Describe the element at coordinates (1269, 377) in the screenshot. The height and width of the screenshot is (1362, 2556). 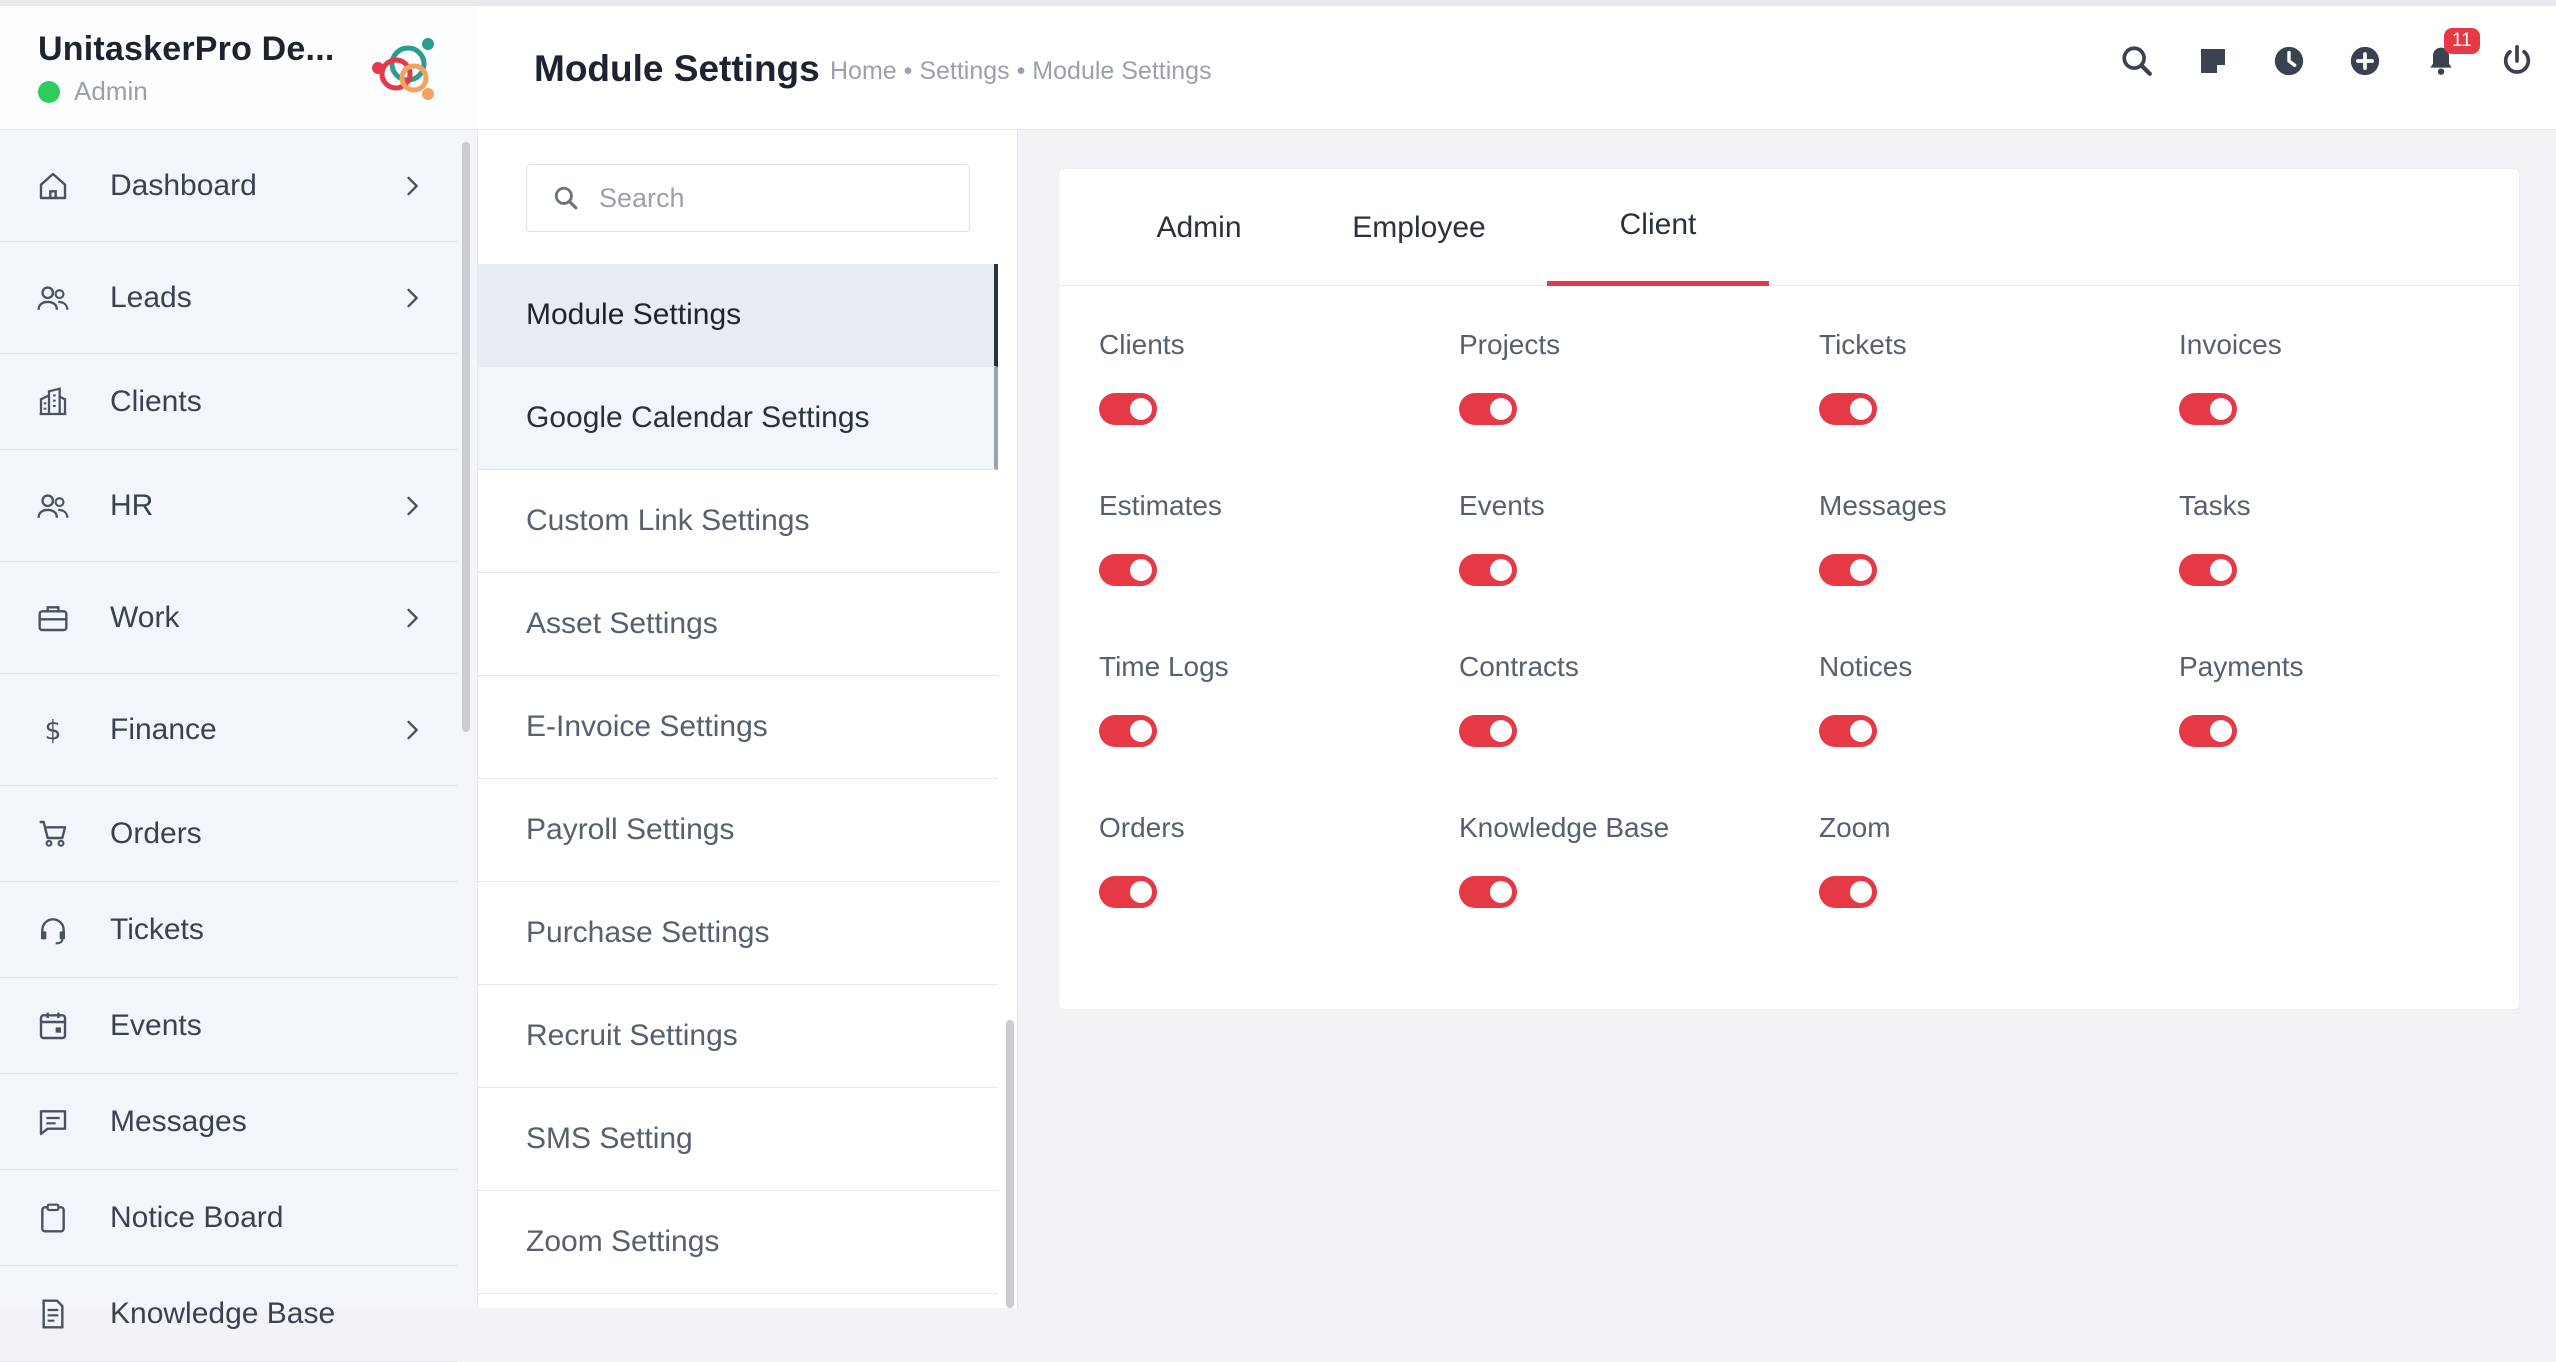
I see `module-clients: Clients` at that location.